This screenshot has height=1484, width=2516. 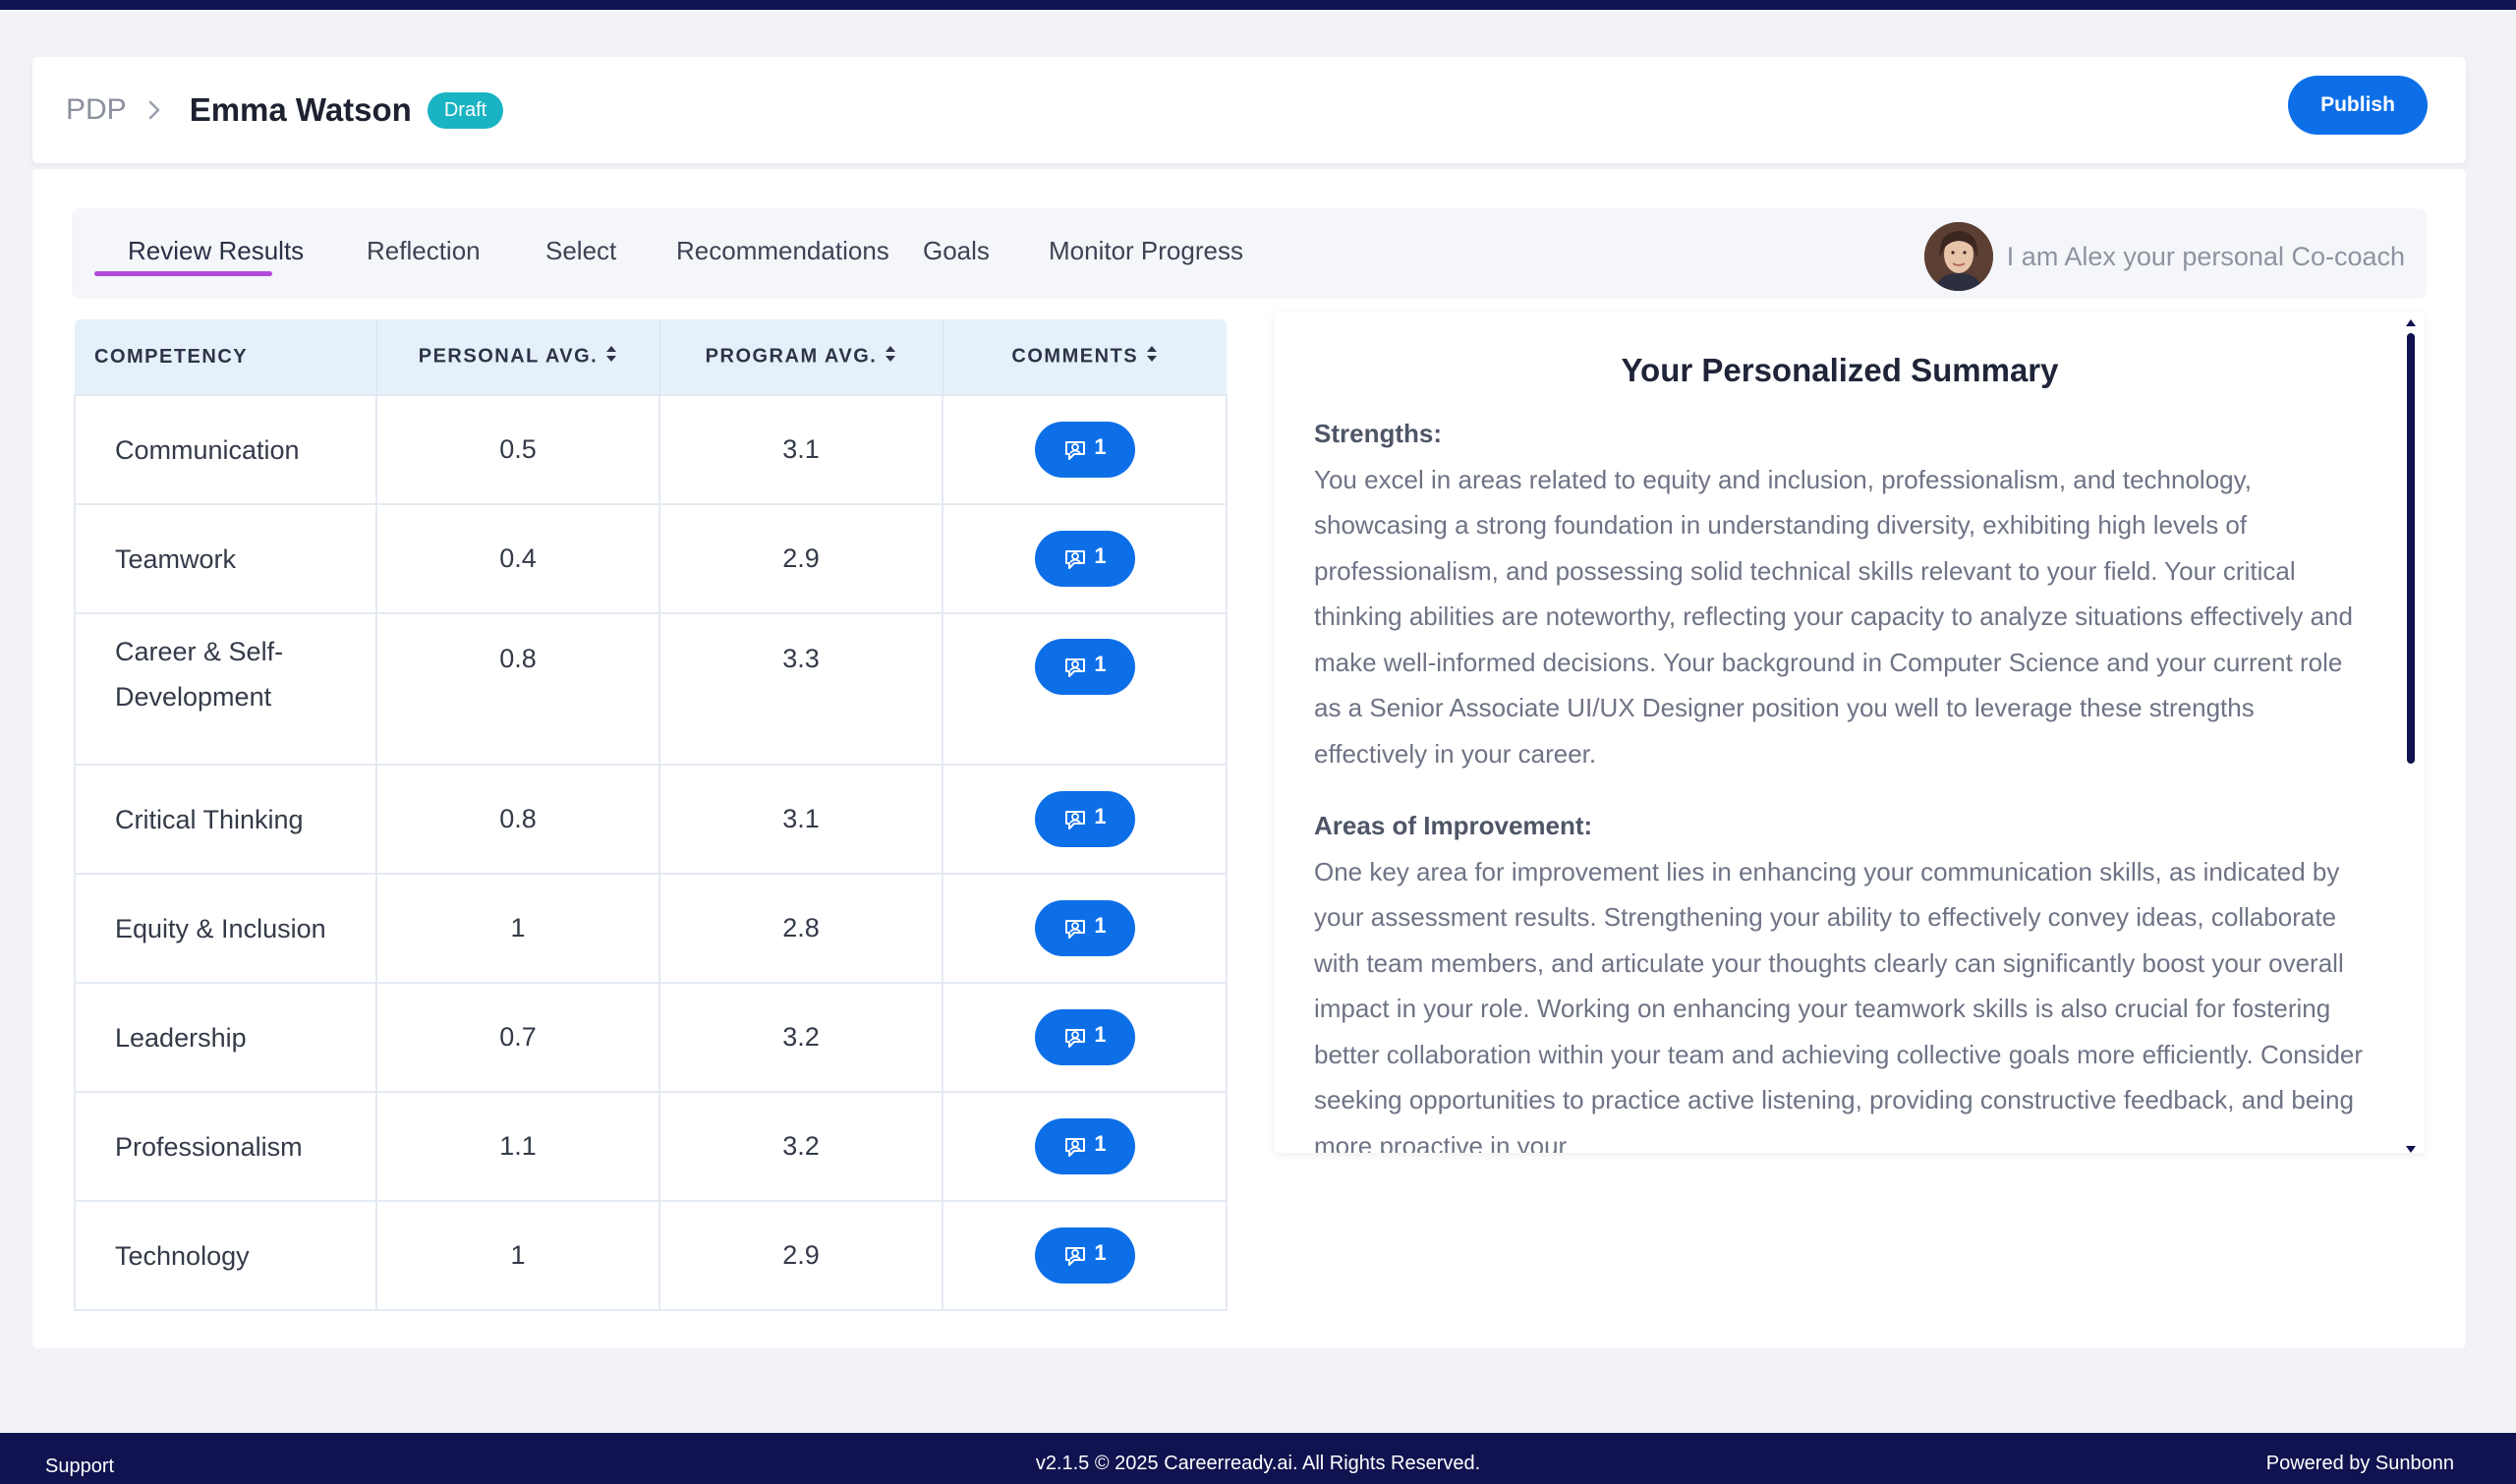 What do you see at coordinates (1374, 433) in the screenshot?
I see `strengths-heading: Strengths` at bounding box center [1374, 433].